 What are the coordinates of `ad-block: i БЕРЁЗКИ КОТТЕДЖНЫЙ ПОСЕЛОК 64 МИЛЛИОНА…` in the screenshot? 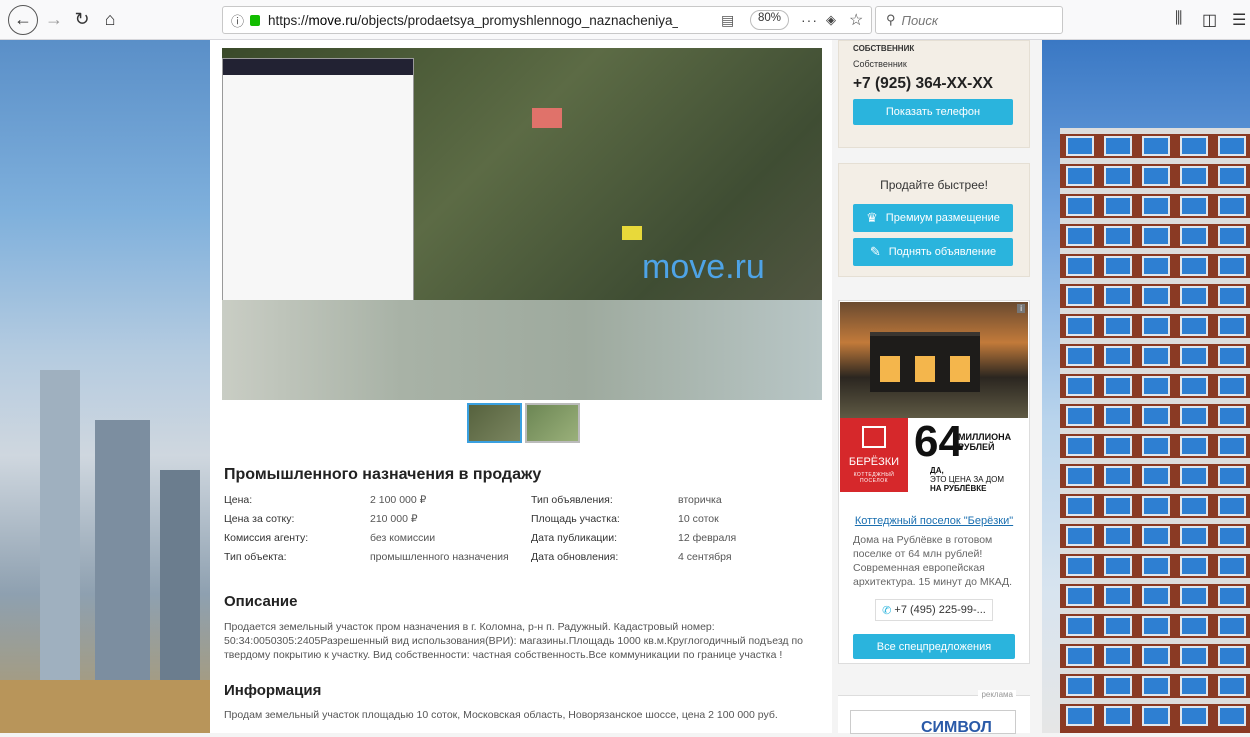 It's located at (934, 482).